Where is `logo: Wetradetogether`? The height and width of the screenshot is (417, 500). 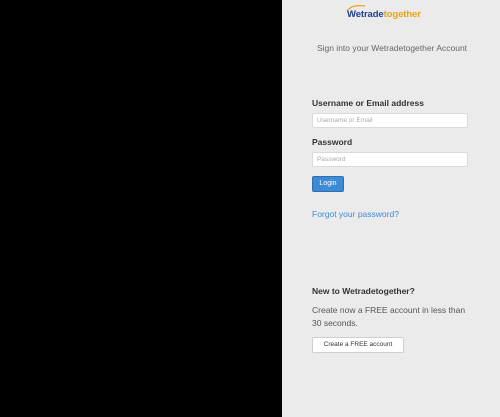 logo: Wetradetogether is located at coordinates (384, 14).